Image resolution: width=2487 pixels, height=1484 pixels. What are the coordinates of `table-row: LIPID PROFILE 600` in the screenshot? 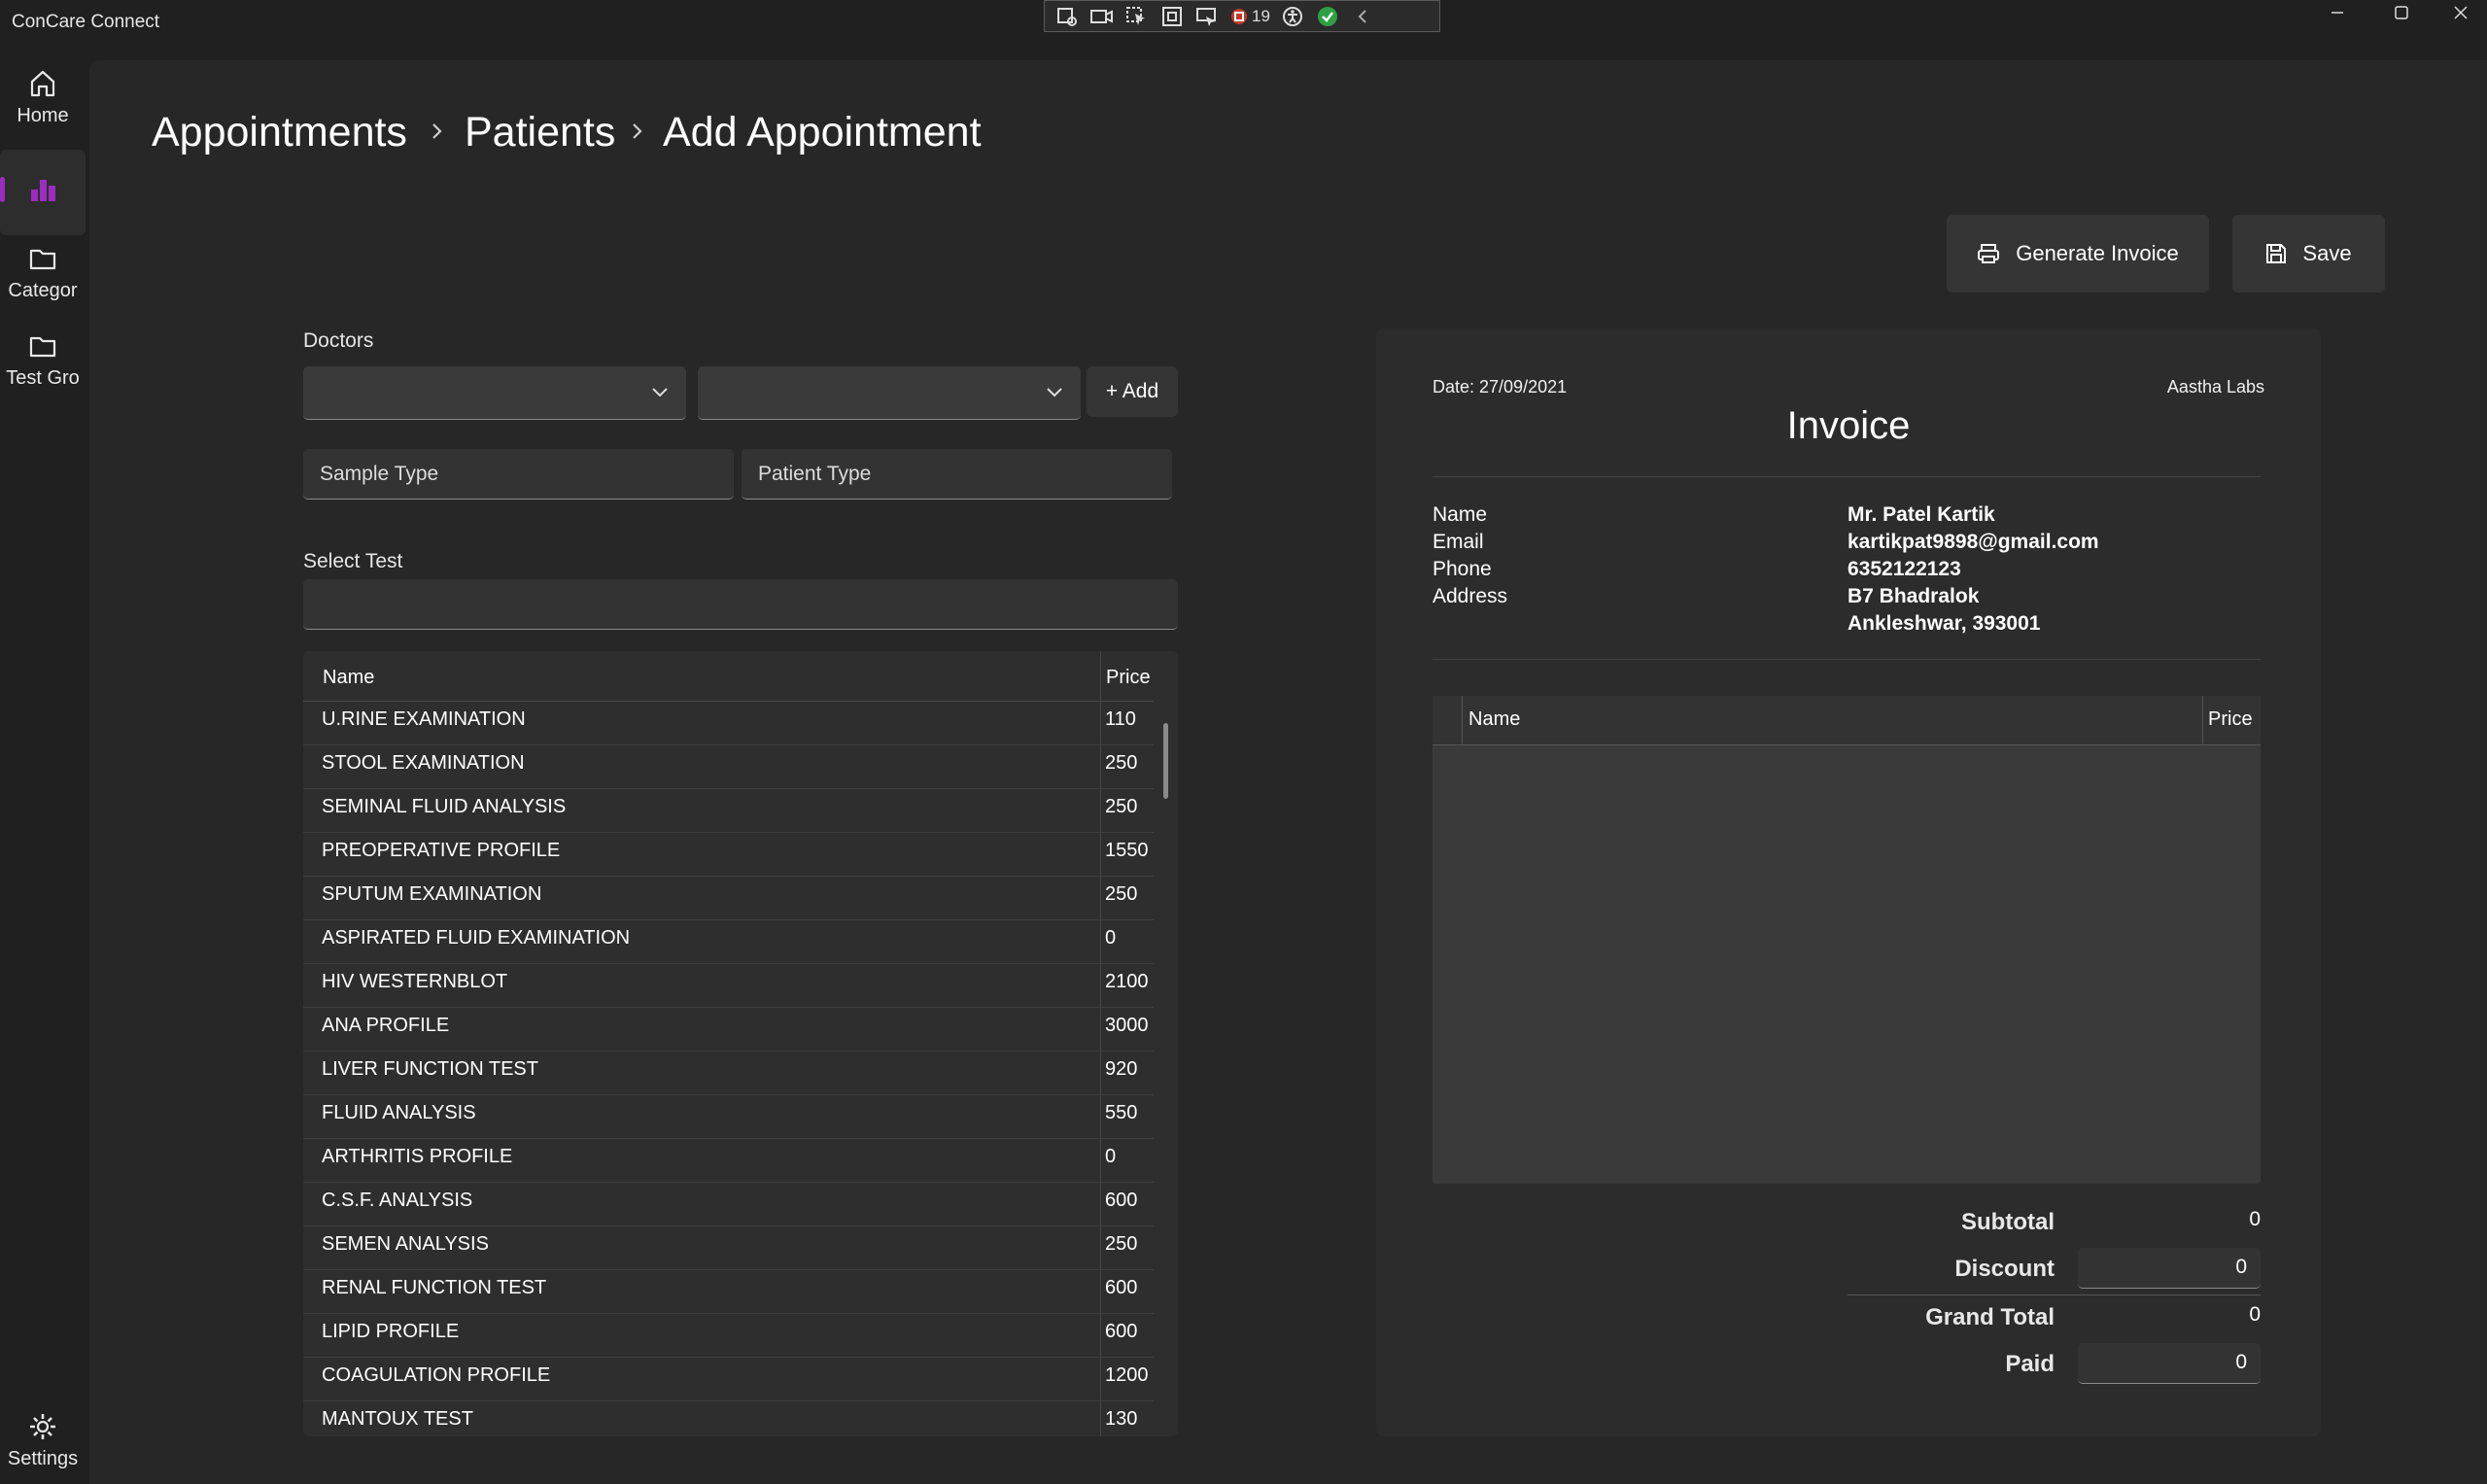 It's located at (728, 1336).